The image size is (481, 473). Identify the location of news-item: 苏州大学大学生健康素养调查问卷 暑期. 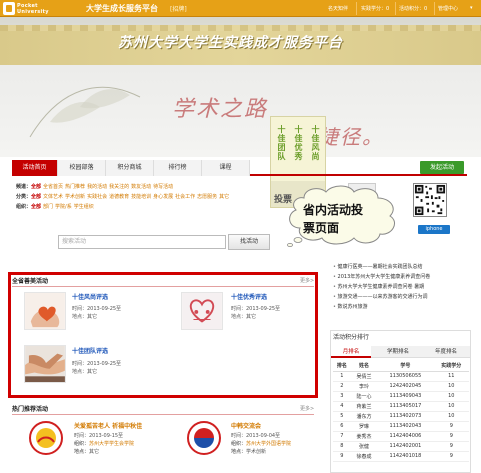
(403, 287).